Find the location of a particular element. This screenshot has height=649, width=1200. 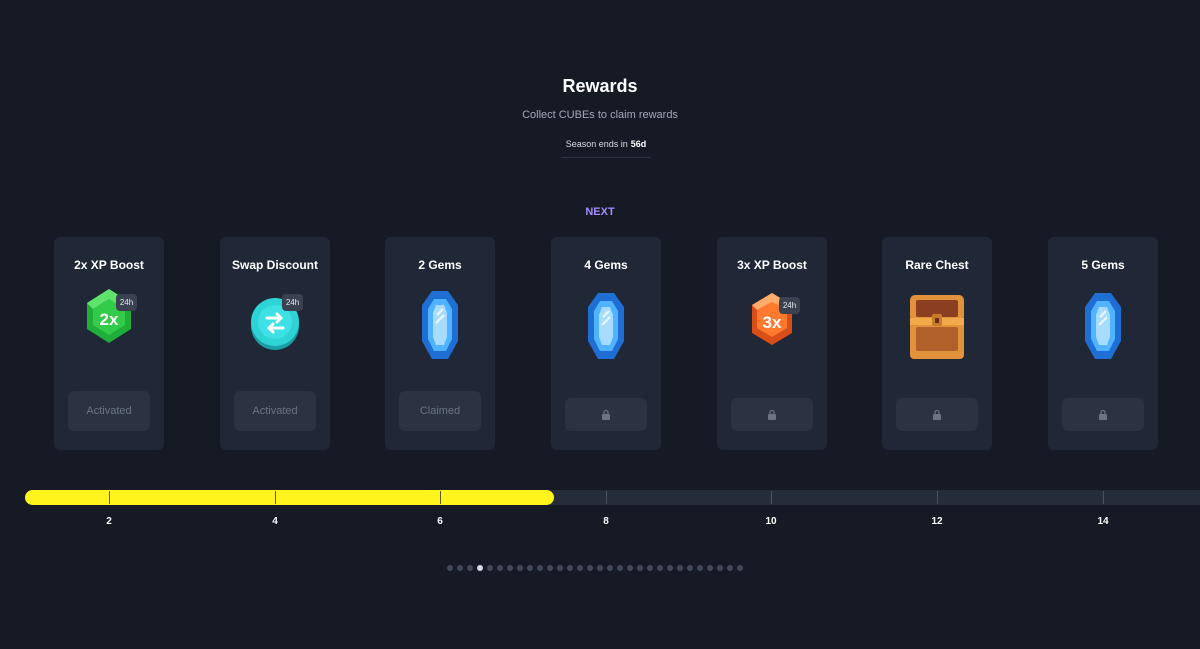

tick-label: 6 is located at coordinates (440, 521).